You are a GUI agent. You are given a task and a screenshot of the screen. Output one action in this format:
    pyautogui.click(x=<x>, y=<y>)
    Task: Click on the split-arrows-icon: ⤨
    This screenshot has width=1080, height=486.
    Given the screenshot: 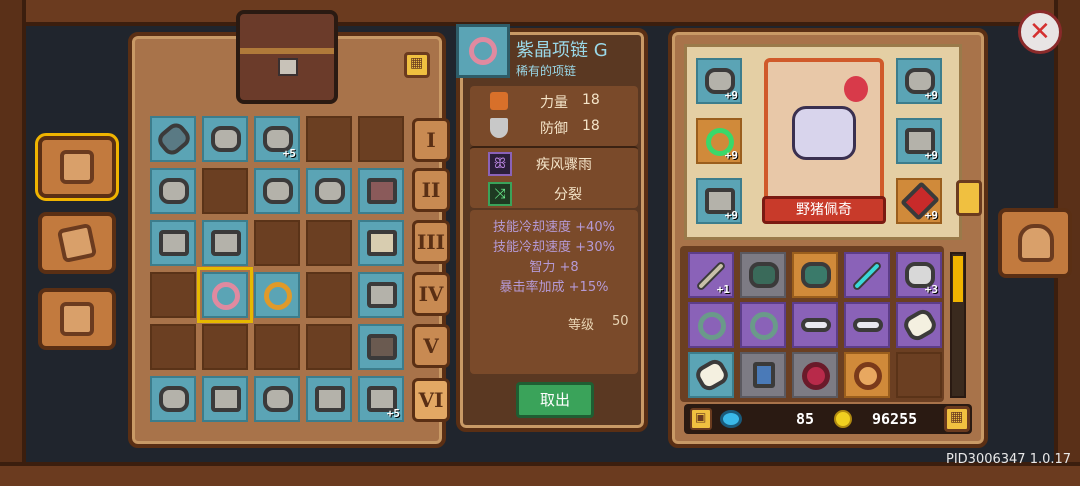 What is the action you would take?
    pyautogui.click(x=500, y=194)
    